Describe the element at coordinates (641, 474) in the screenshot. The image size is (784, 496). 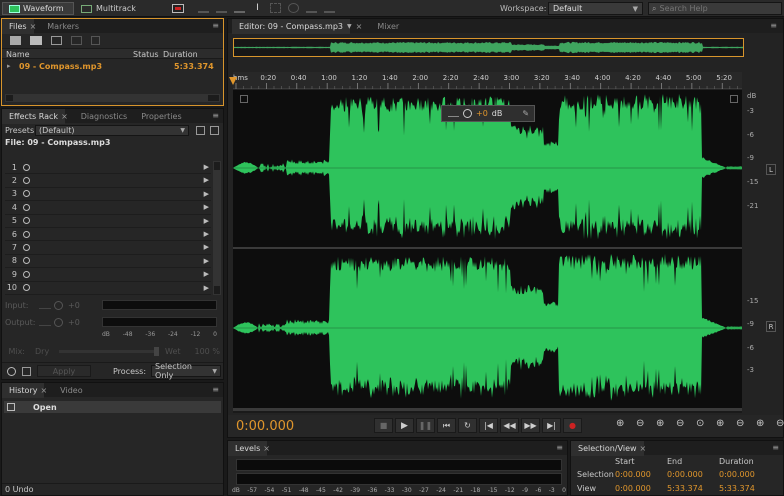
I see `row-start: 0:00.000` at that location.